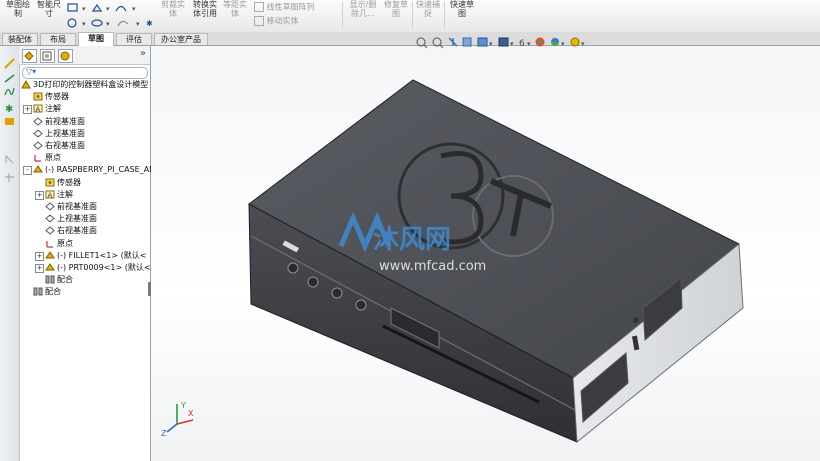 The image size is (820, 461). What do you see at coordinates (65, 56) in the screenshot?
I see `configuration-manager-tab` at bounding box center [65, 56].